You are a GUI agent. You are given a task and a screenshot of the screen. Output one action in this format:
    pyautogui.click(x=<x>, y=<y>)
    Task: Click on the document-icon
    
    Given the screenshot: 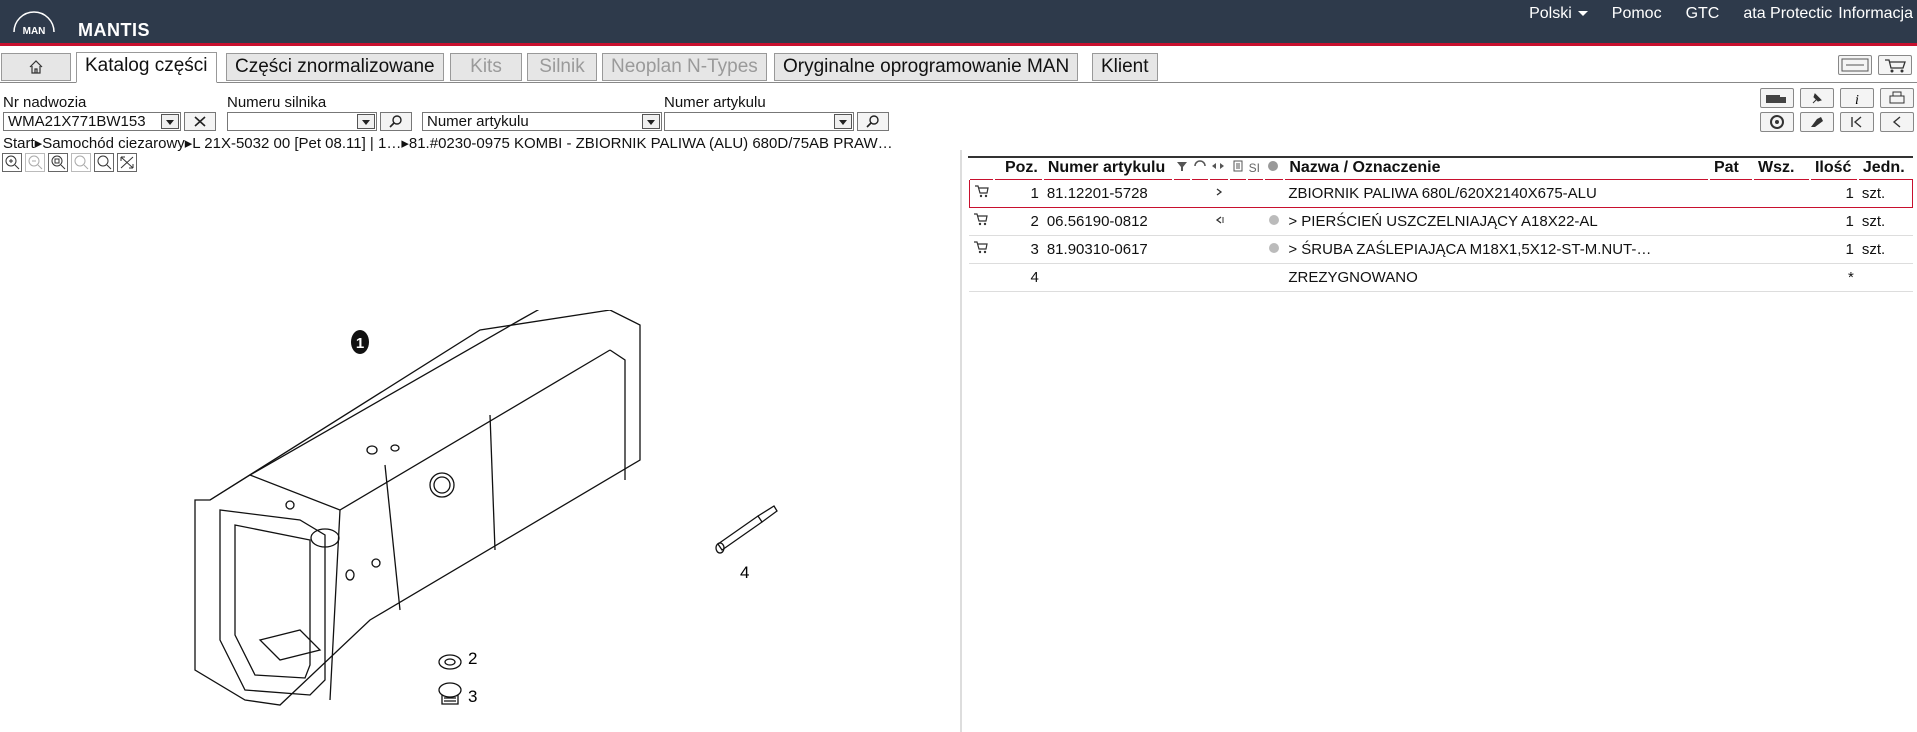 What is the action you would take?
    pyautogui.click(x=1238, y=166)
    